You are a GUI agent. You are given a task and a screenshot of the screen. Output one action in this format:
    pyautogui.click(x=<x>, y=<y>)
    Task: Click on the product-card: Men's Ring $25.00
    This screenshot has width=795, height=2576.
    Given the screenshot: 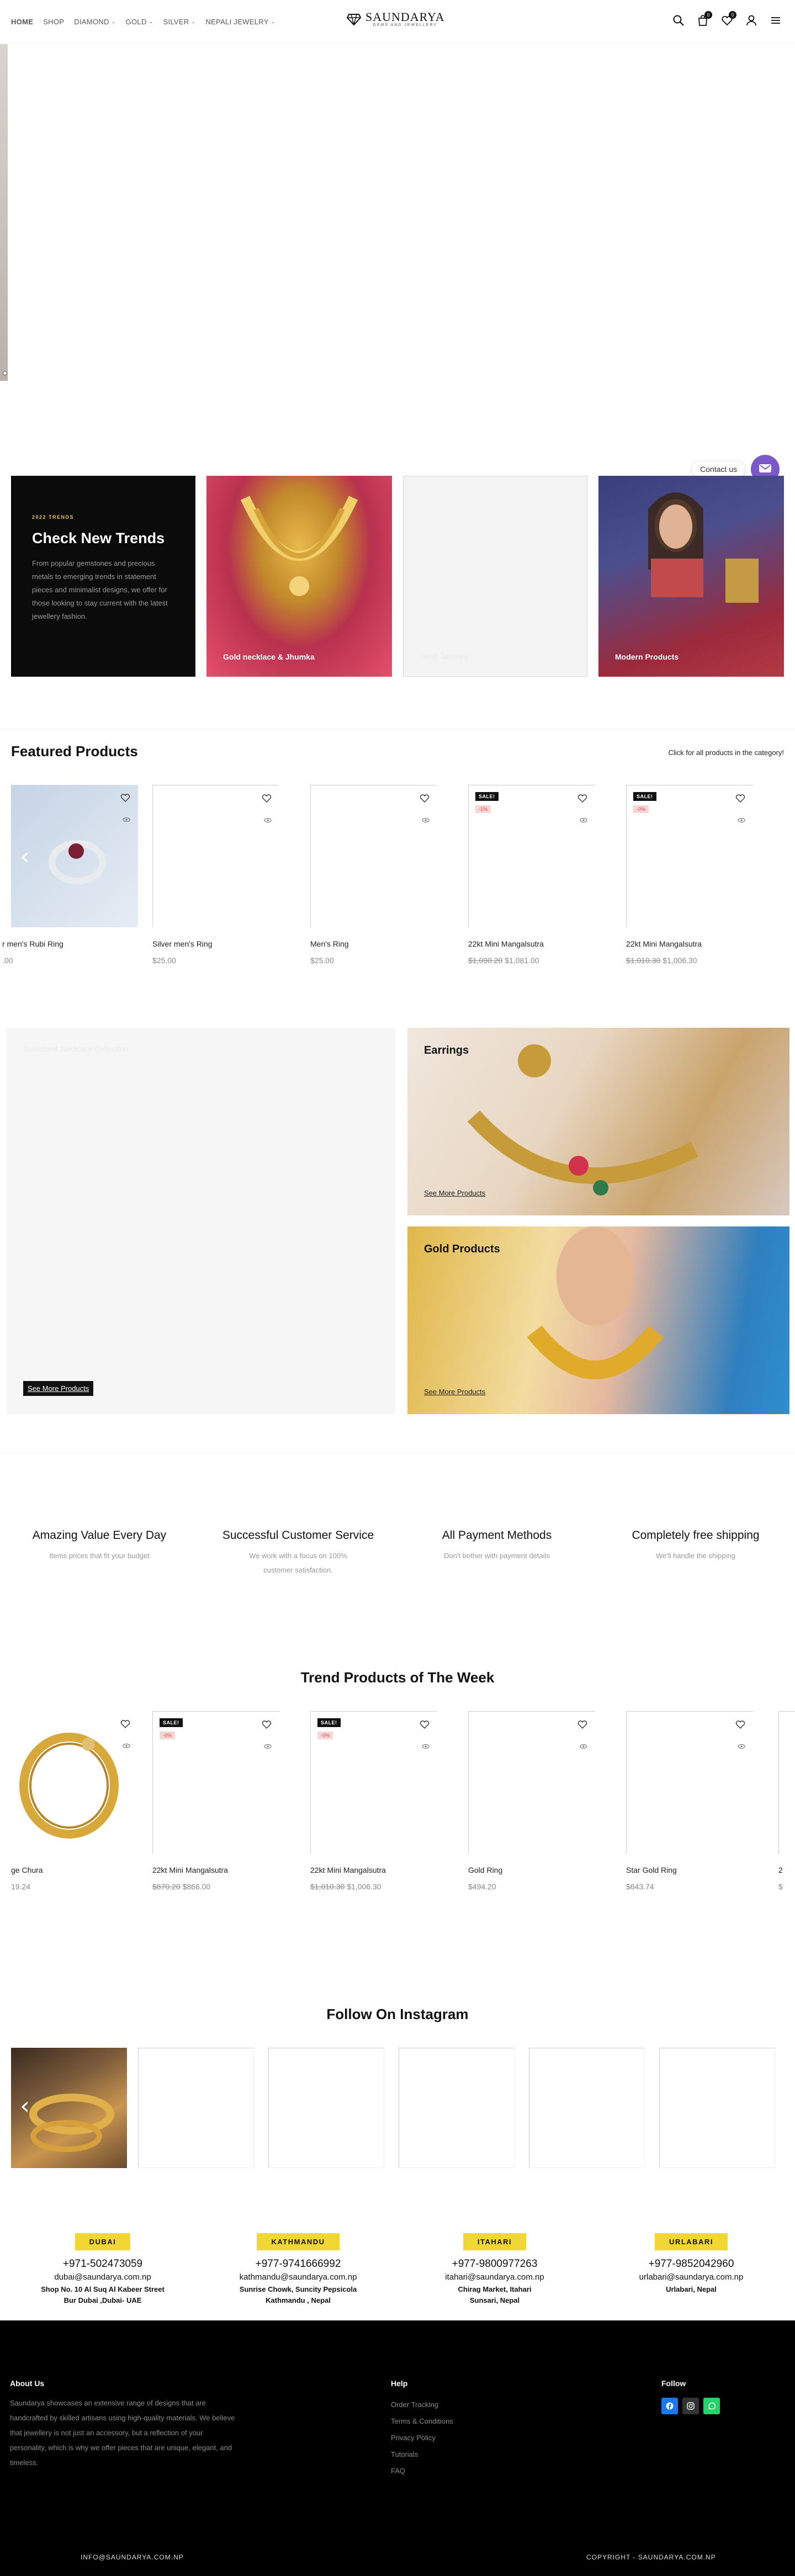 What is the action you would take?
    pyautogui.click(x=374, y=875)
    